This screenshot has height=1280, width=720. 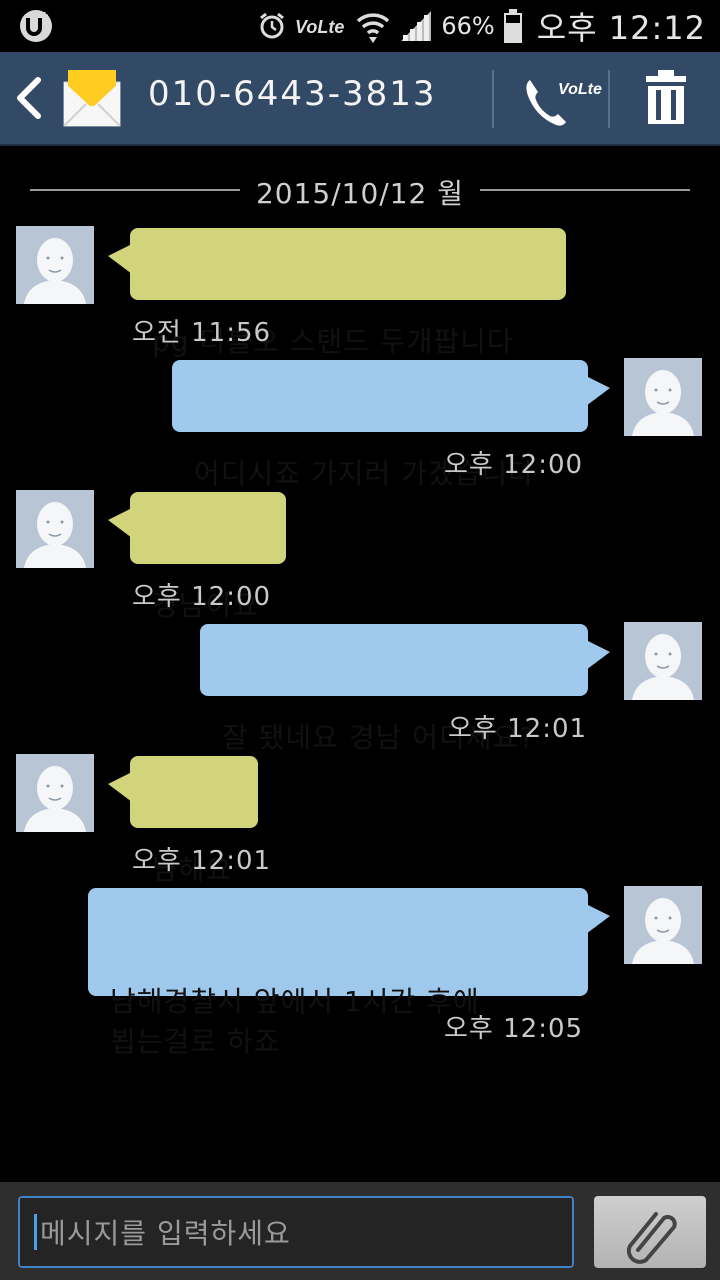 What do you see at coordinates (512, 26) in the screenshot?
I see `battery-icon` at bounding box center [512, 26].